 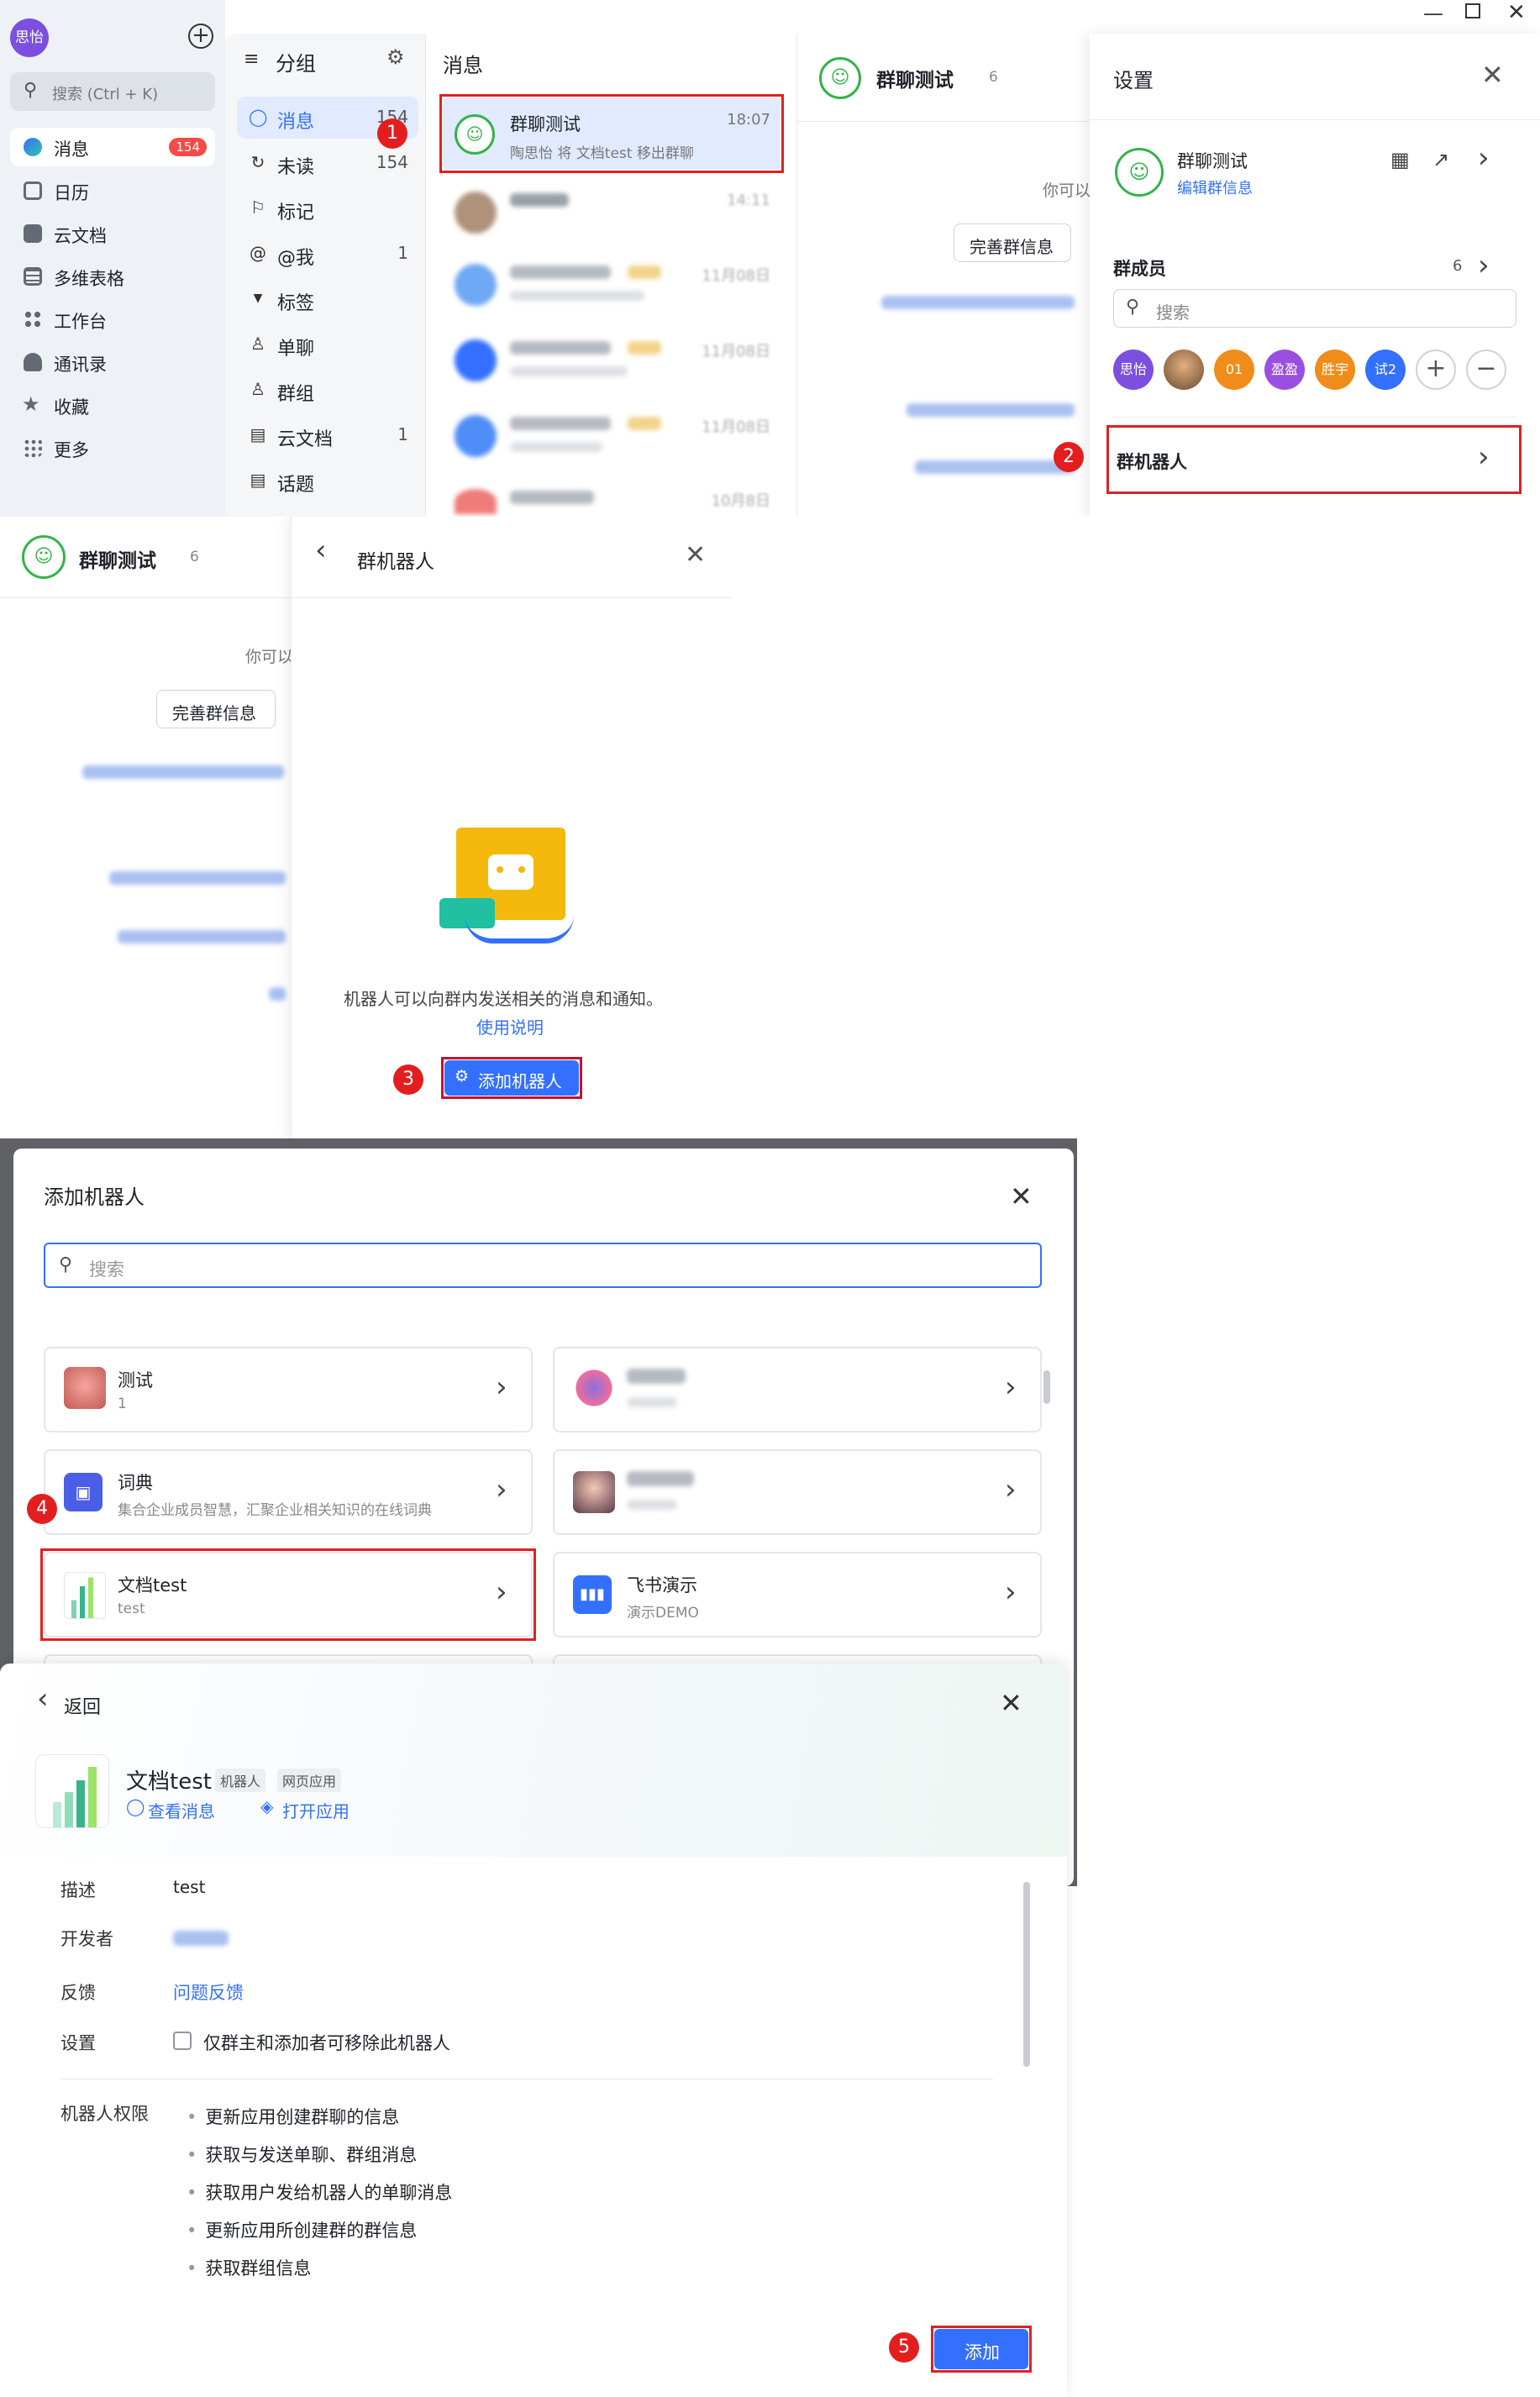 I want to click on sidebar-item-calendar: 日历, so click(x=113, y=190).